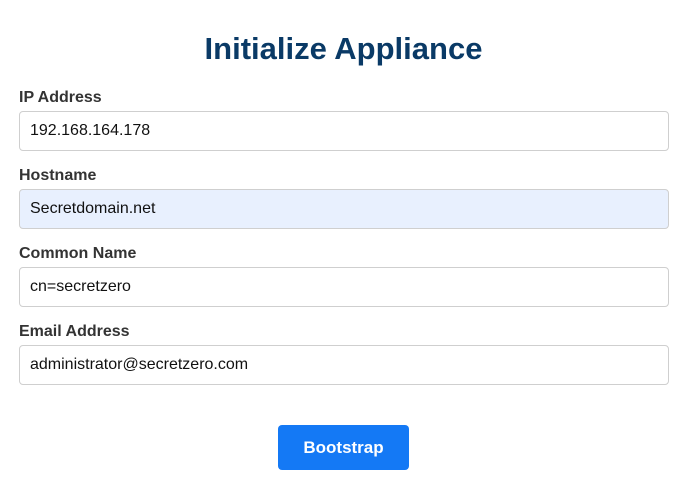 The width and height of the screenshot is (687, 482). Describe the element at coordinates (344, 209) in the screenshot. I see `hostname-input` at that location.